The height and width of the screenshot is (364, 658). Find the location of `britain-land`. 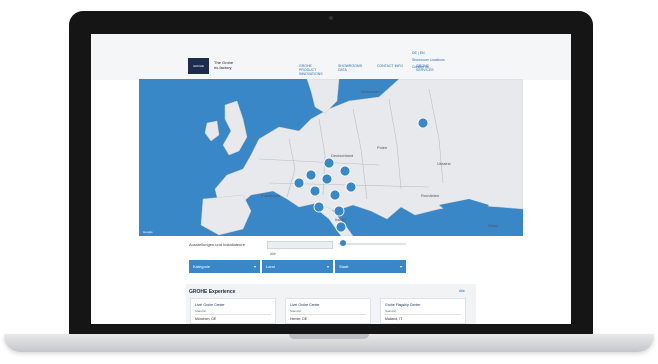

britain-land is located at coordinates (235, 128).